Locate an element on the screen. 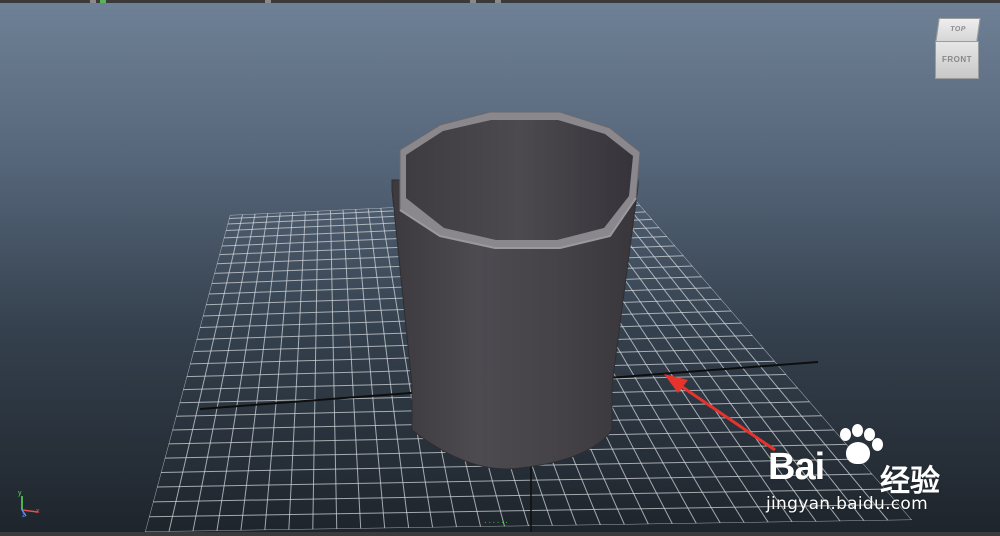  cylinder-inner is located at coordinates (519, 180).